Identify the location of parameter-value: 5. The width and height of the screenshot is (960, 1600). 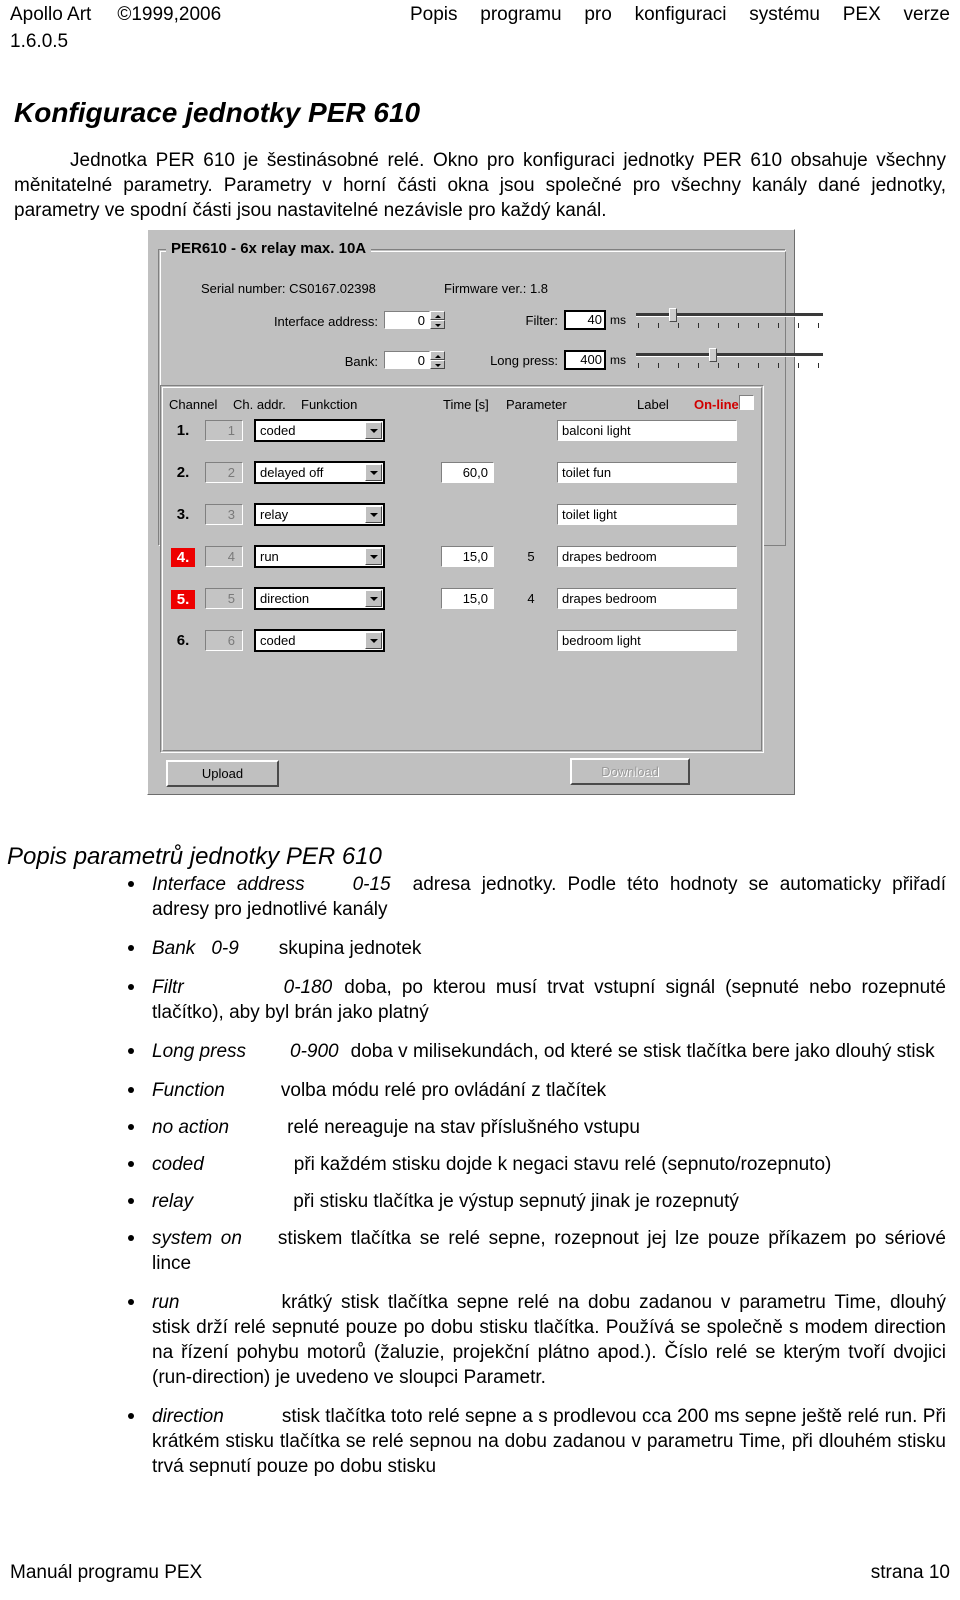
(531, 556).